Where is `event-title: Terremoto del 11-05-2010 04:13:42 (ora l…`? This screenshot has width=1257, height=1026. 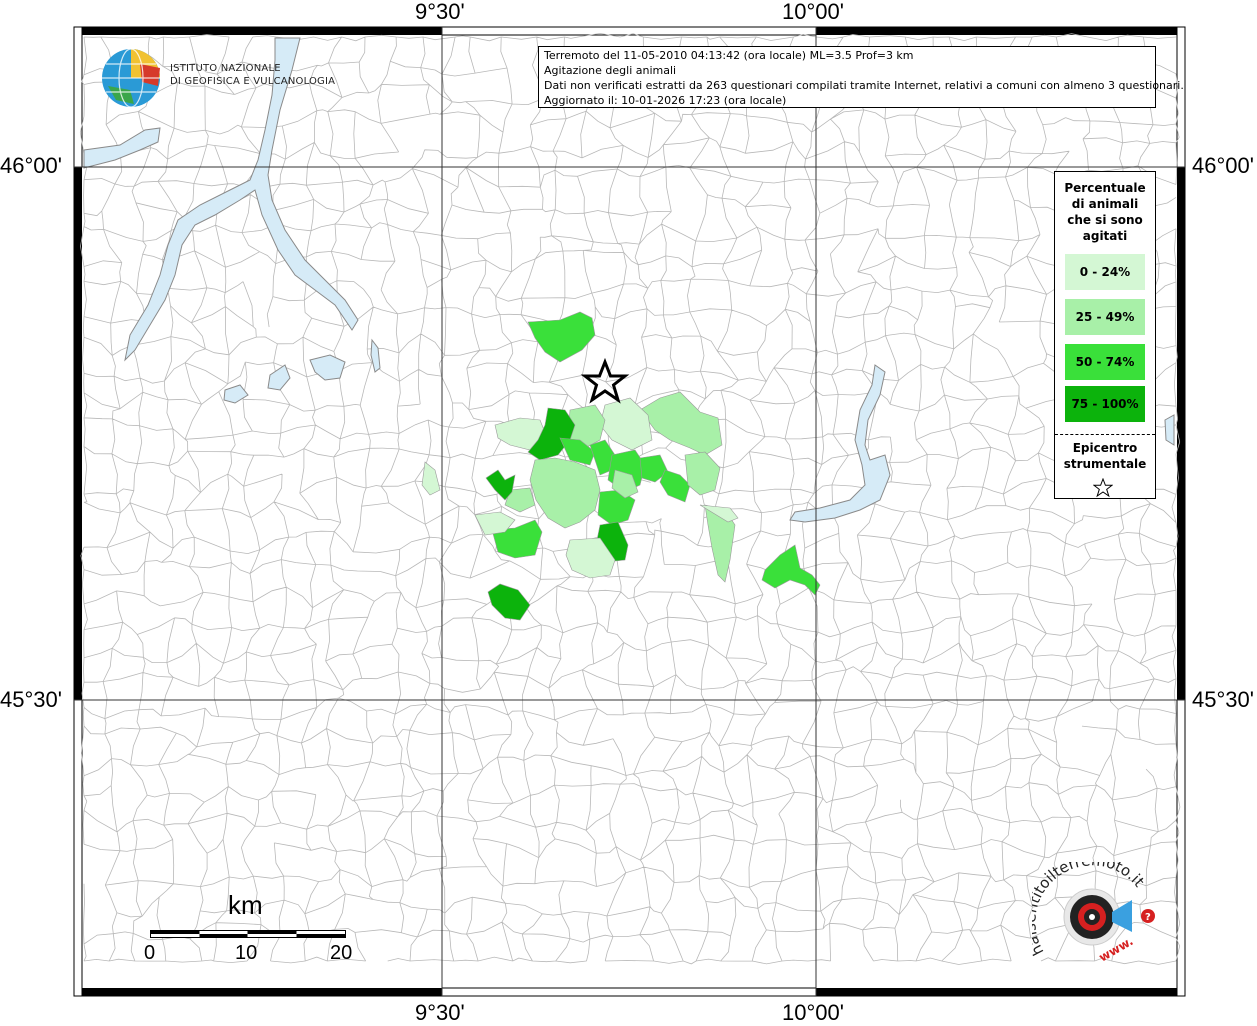
event-title: Terremoto del 11-05-2010 04:13:42 (ora l… is located at coordinates (729, 55).